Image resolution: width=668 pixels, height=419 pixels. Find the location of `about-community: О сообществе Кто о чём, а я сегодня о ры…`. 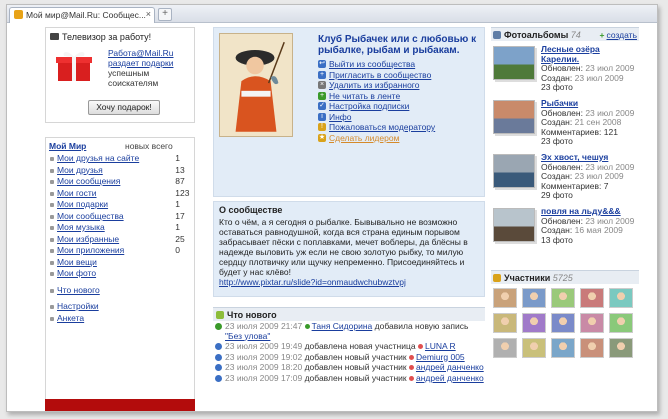

about-community: О сообществе Кто о чём, а я сегодня о ры… is located at coordinates (349, 249).